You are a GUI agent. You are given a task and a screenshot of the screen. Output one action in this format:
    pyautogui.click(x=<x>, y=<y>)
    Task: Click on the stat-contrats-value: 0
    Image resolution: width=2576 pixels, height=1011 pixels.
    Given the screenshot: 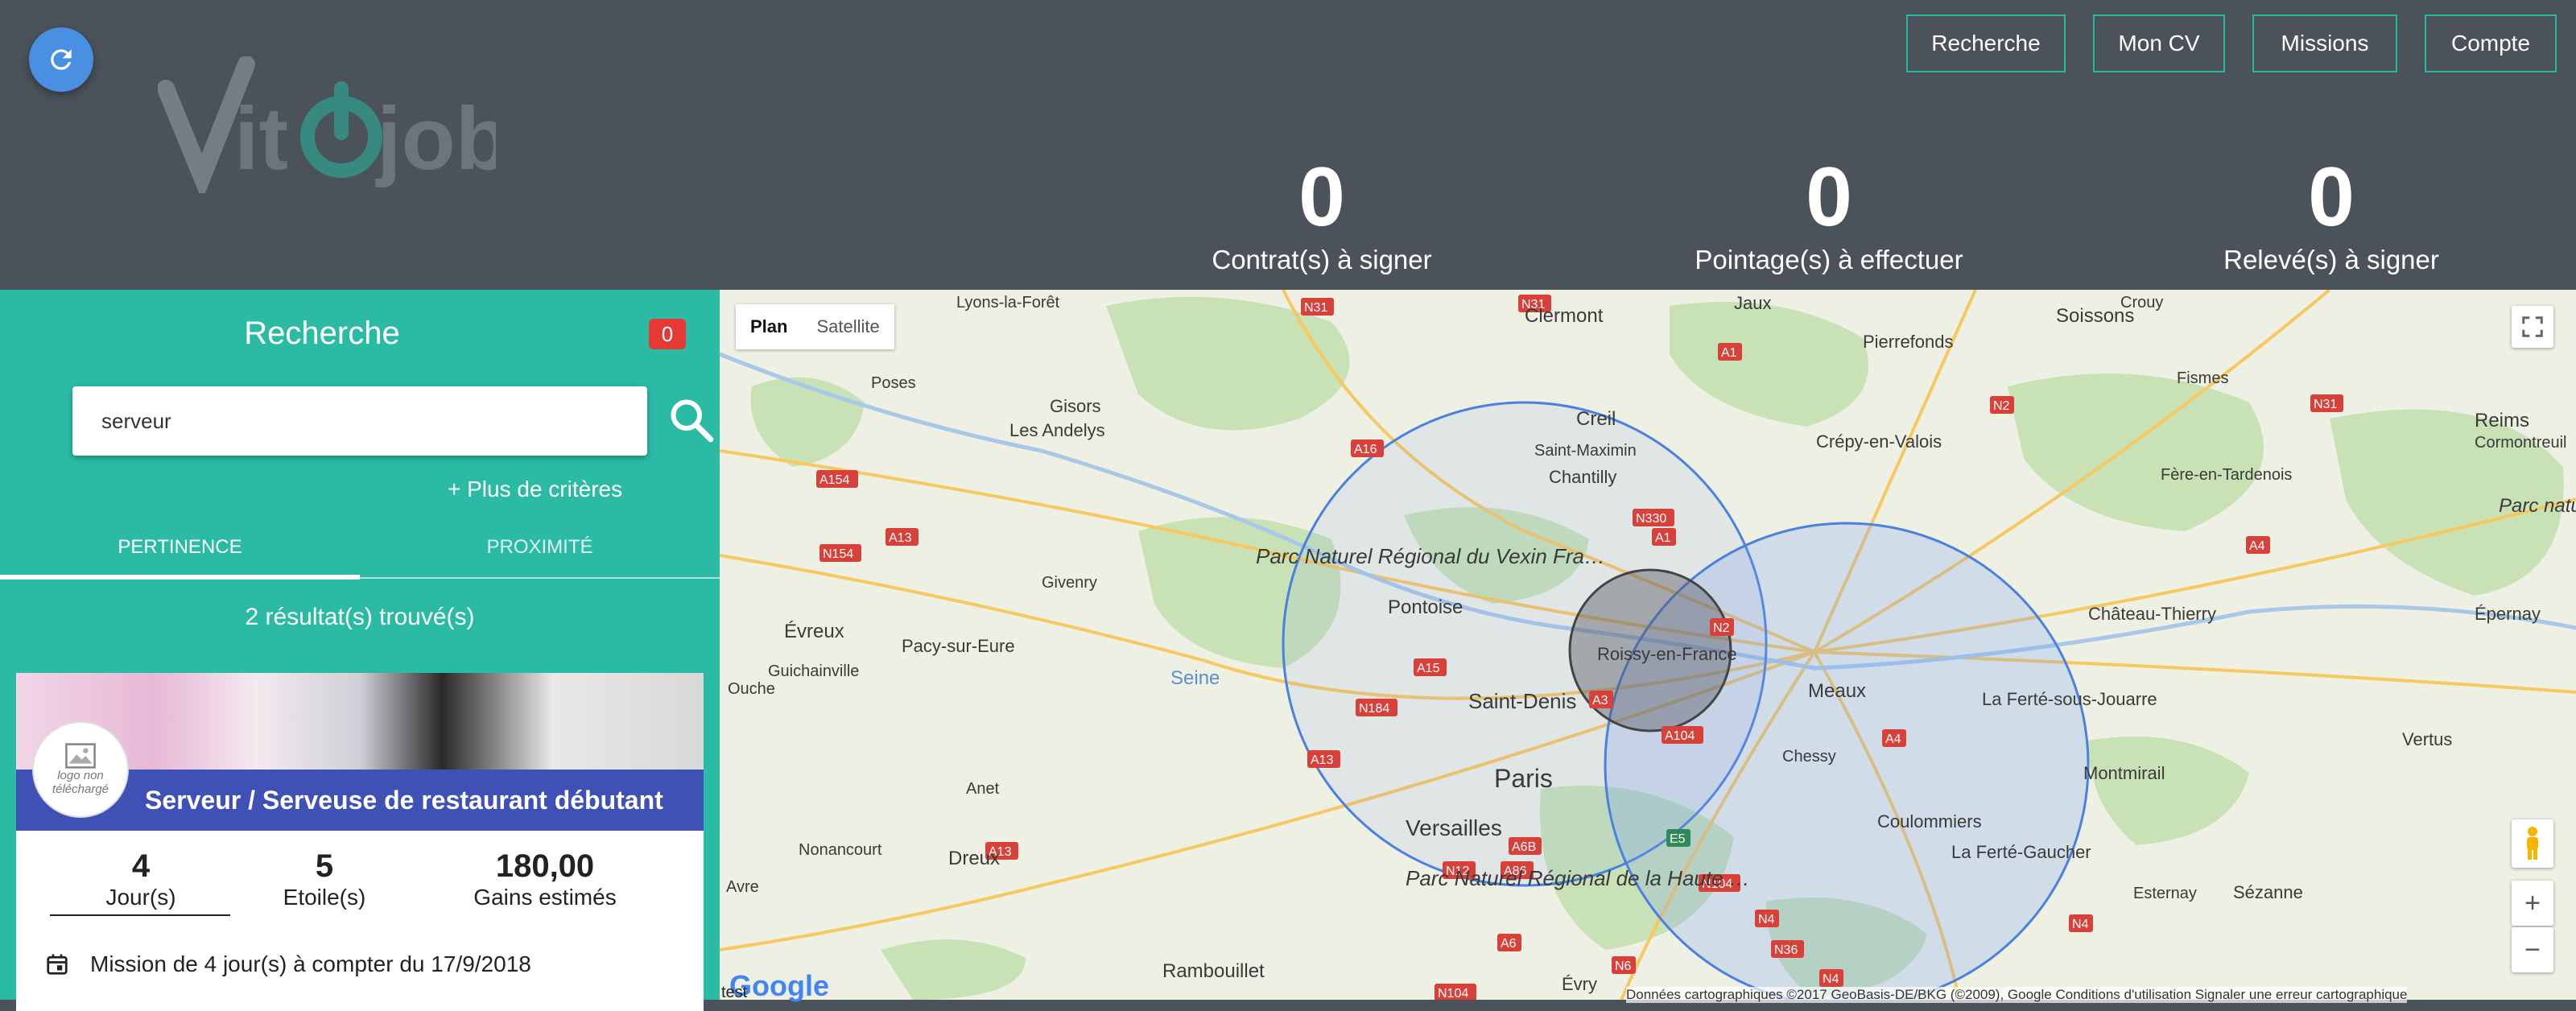 What is the action you would take?
    pyautogui.click(x=1321, y=197)
    